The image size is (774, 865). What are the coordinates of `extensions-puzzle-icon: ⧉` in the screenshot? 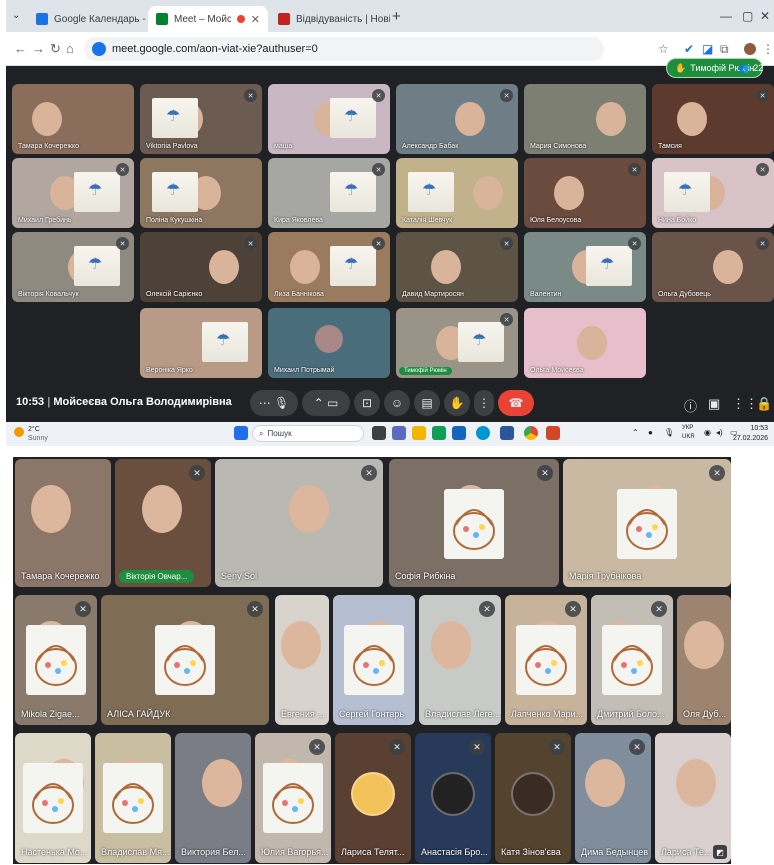 It's located at (724, 49).